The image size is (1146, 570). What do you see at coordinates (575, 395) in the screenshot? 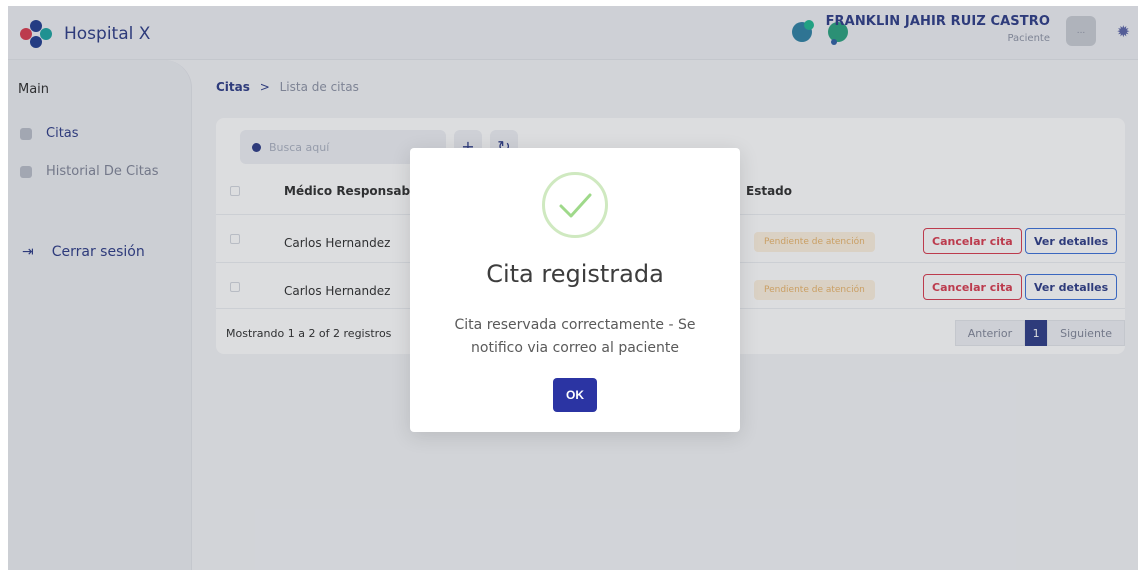
I see `ok-button: OK` at bounding box center [575, 395].